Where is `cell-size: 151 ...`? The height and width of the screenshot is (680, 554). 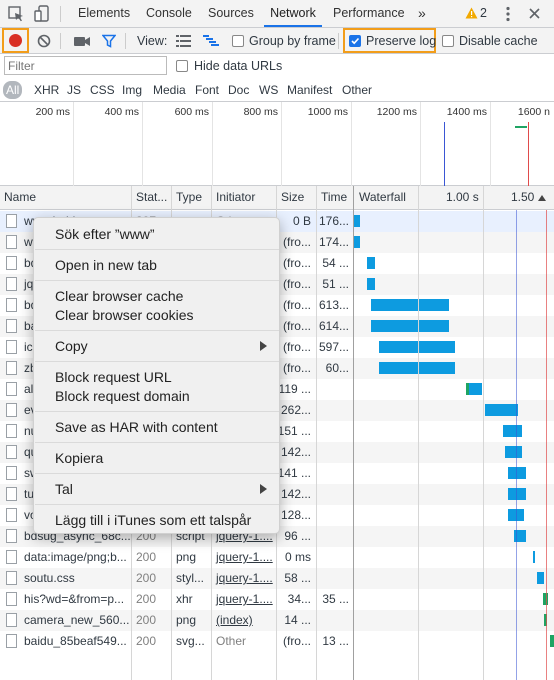
cell-size: 151 ... is located at coordinates (294, 431).